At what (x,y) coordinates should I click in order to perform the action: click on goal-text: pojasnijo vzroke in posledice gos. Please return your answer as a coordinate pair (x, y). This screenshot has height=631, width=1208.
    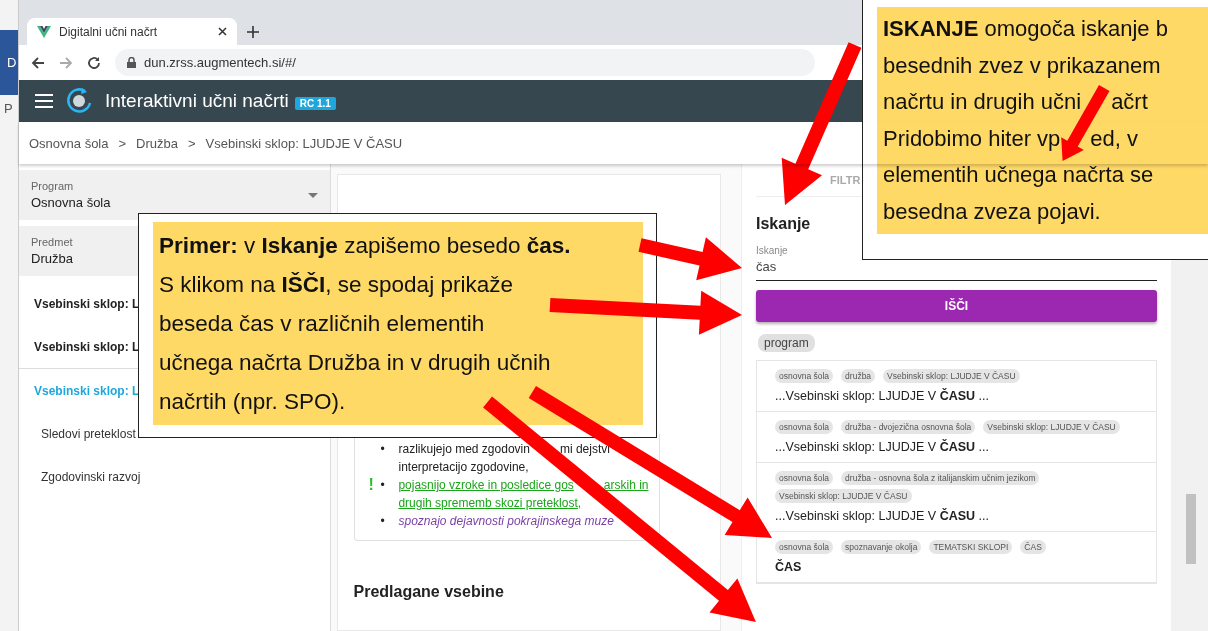
    Looking at the image, I should click on (486, 485).